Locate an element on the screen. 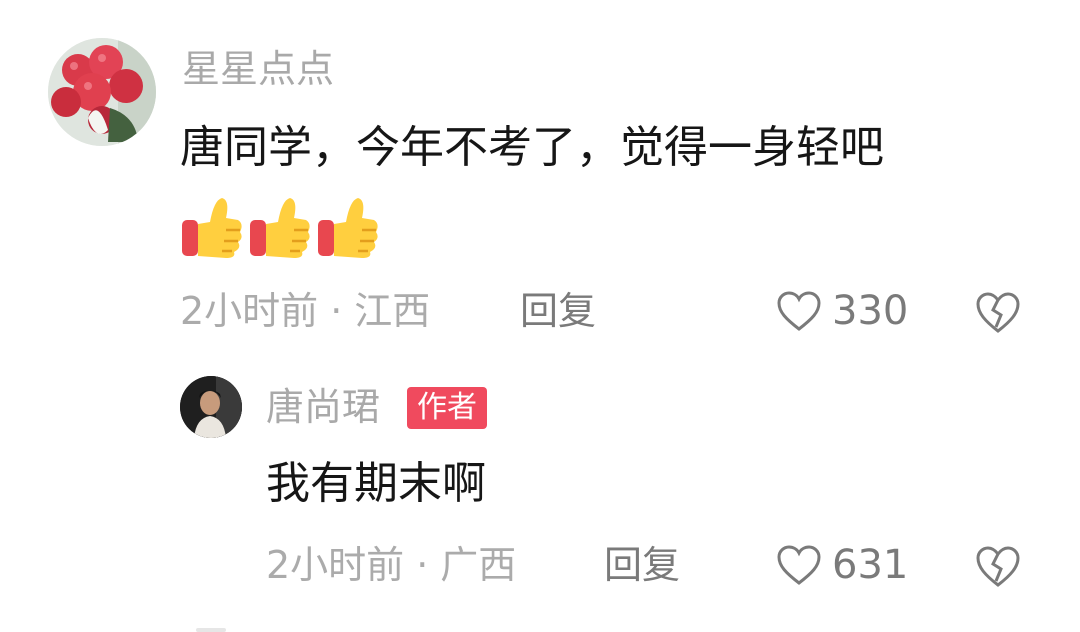 This screenshot has width=1080, height=632. reply-time: 2小时前 is located at coordinates (335, 565).